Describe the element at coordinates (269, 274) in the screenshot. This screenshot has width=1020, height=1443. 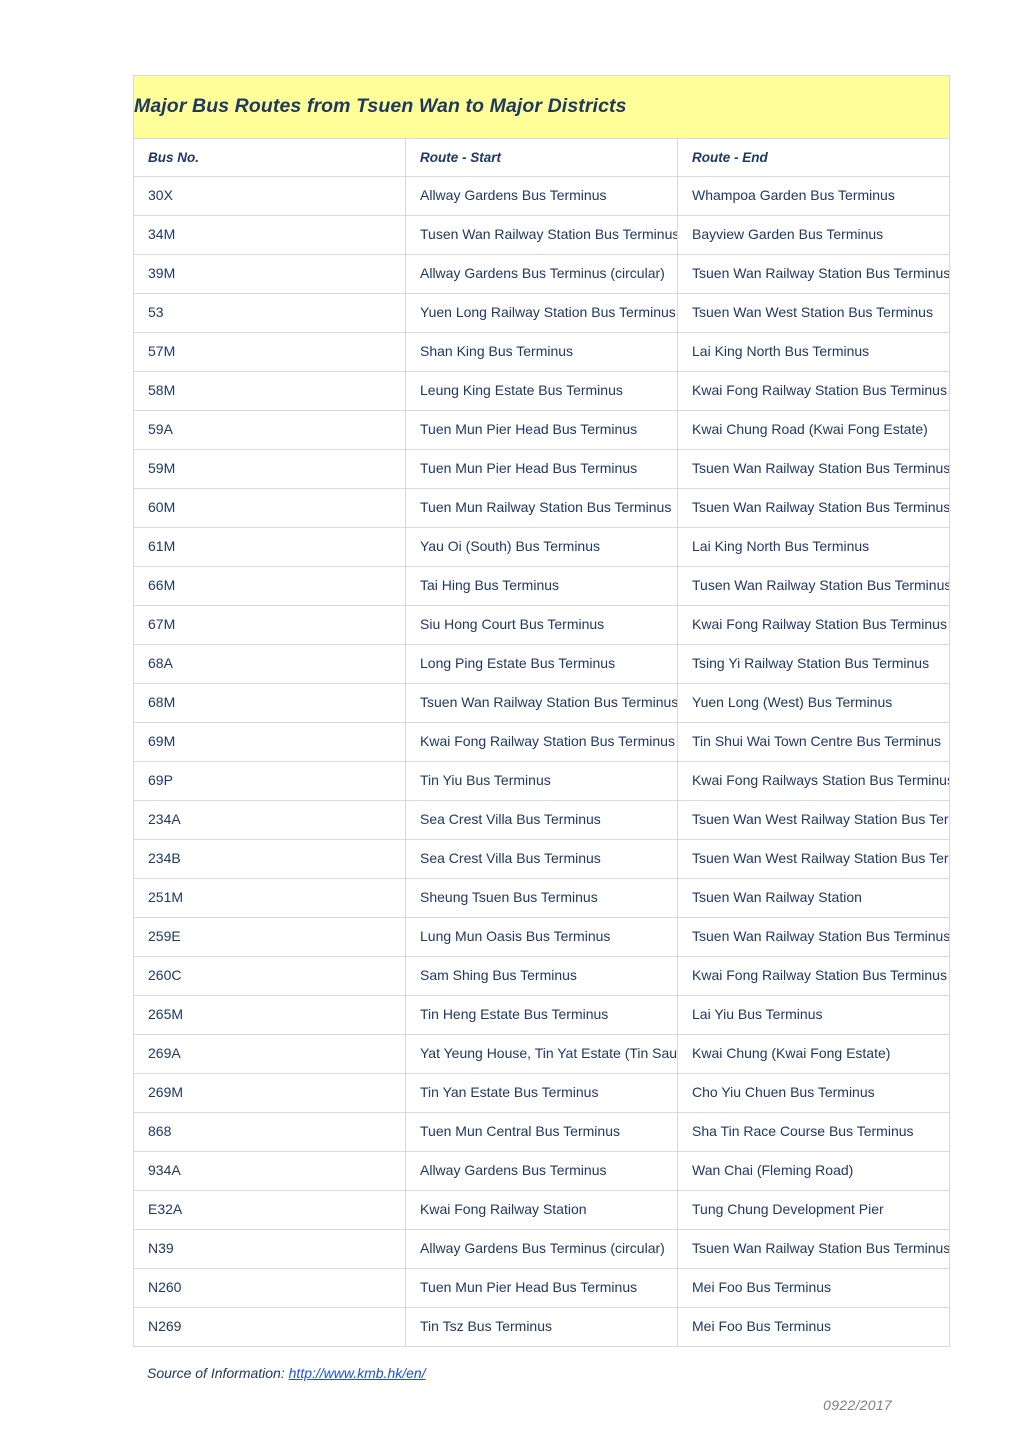
I see `cell-bus_no: 39M` at that location.